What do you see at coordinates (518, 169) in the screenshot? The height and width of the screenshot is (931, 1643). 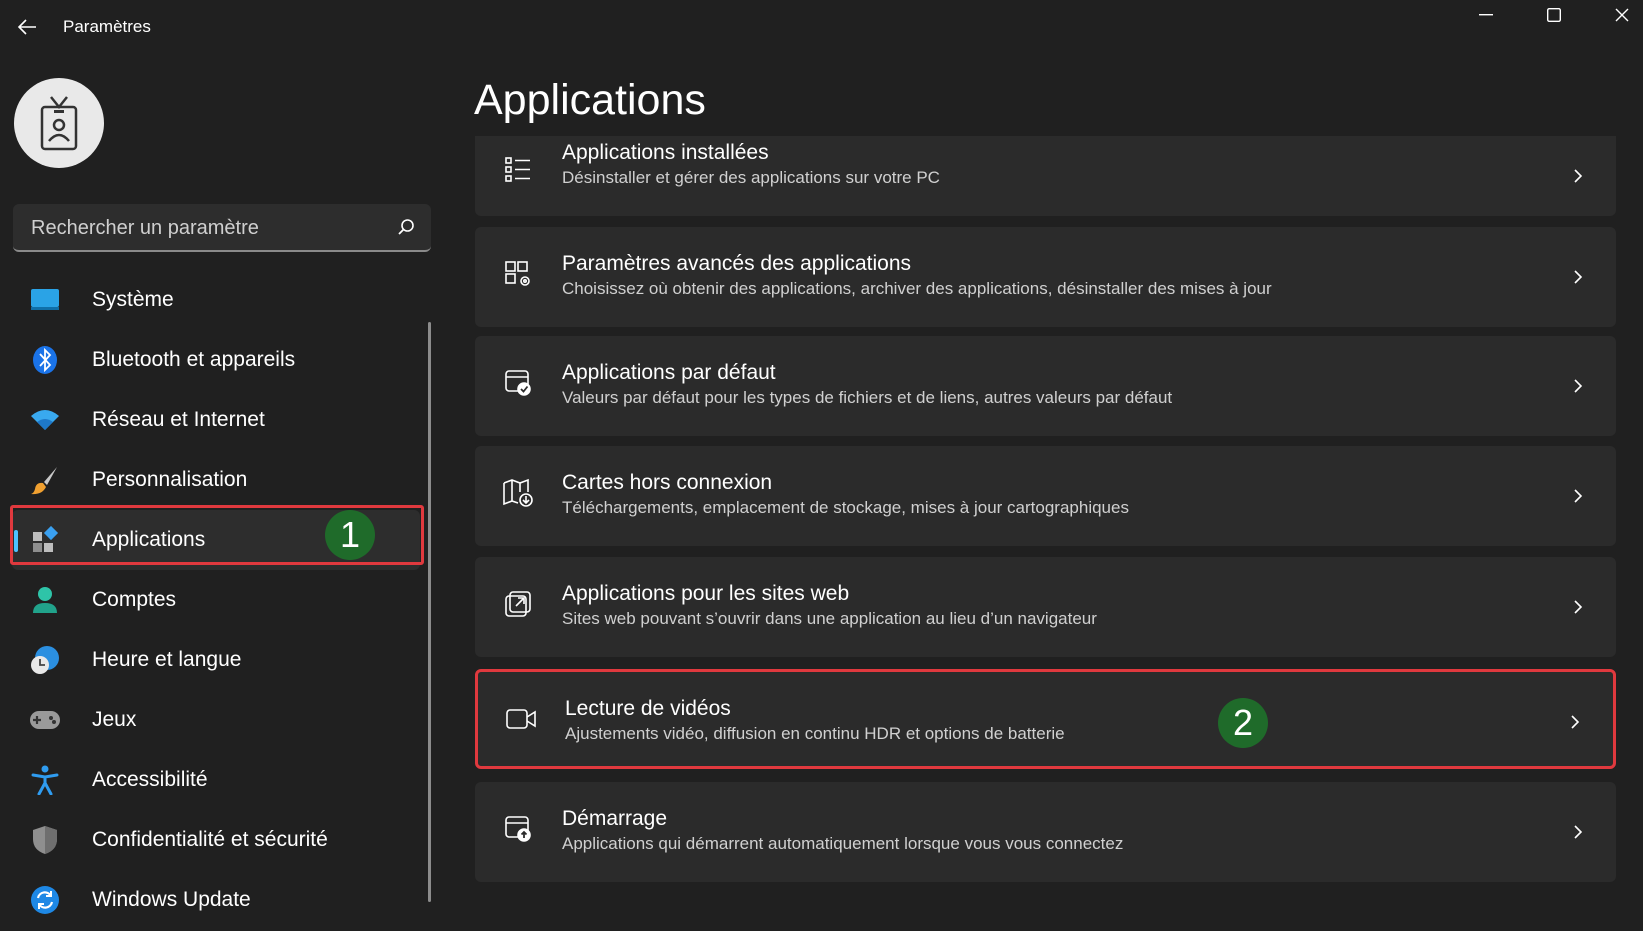 I see `list-icon` at bounding box center [518, 169].